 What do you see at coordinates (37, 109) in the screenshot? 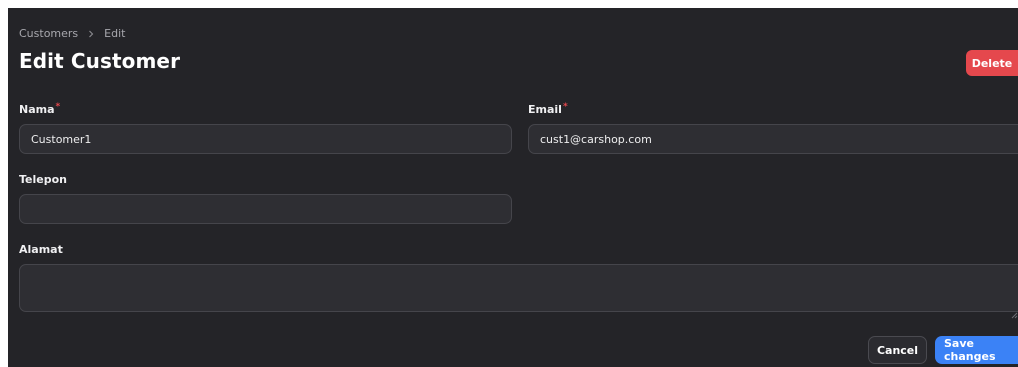
I see `nama-label-text: Nama` at bounding box center [37, 109].